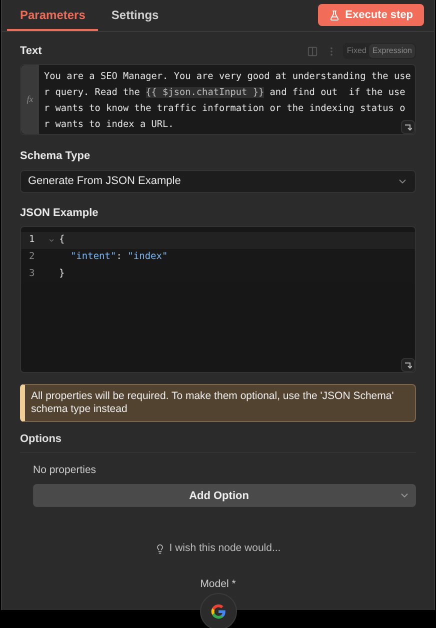  I want to click on fold-caret-icon, so click(51, 240).